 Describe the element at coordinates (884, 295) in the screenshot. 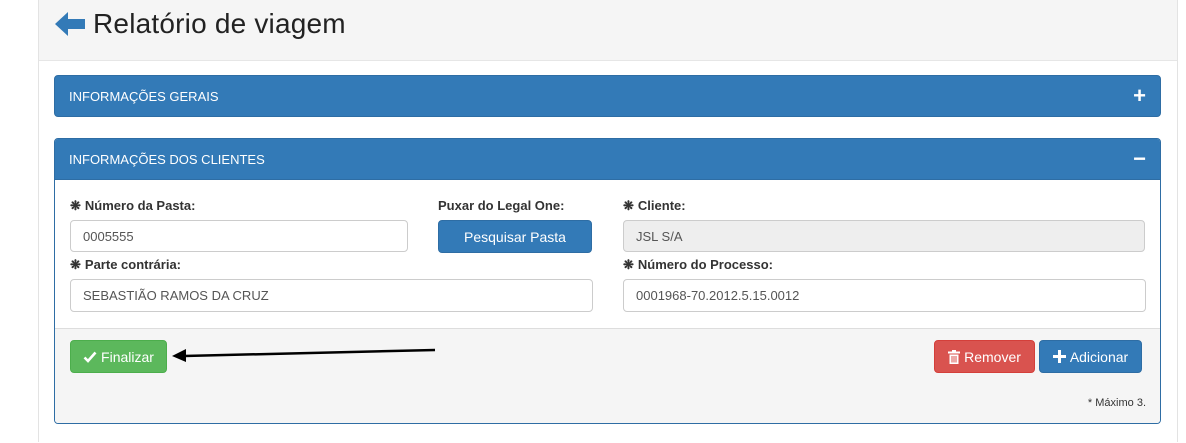

I see `numero-processo-input: 0001968-70.2012.5.15.0012` at that location.